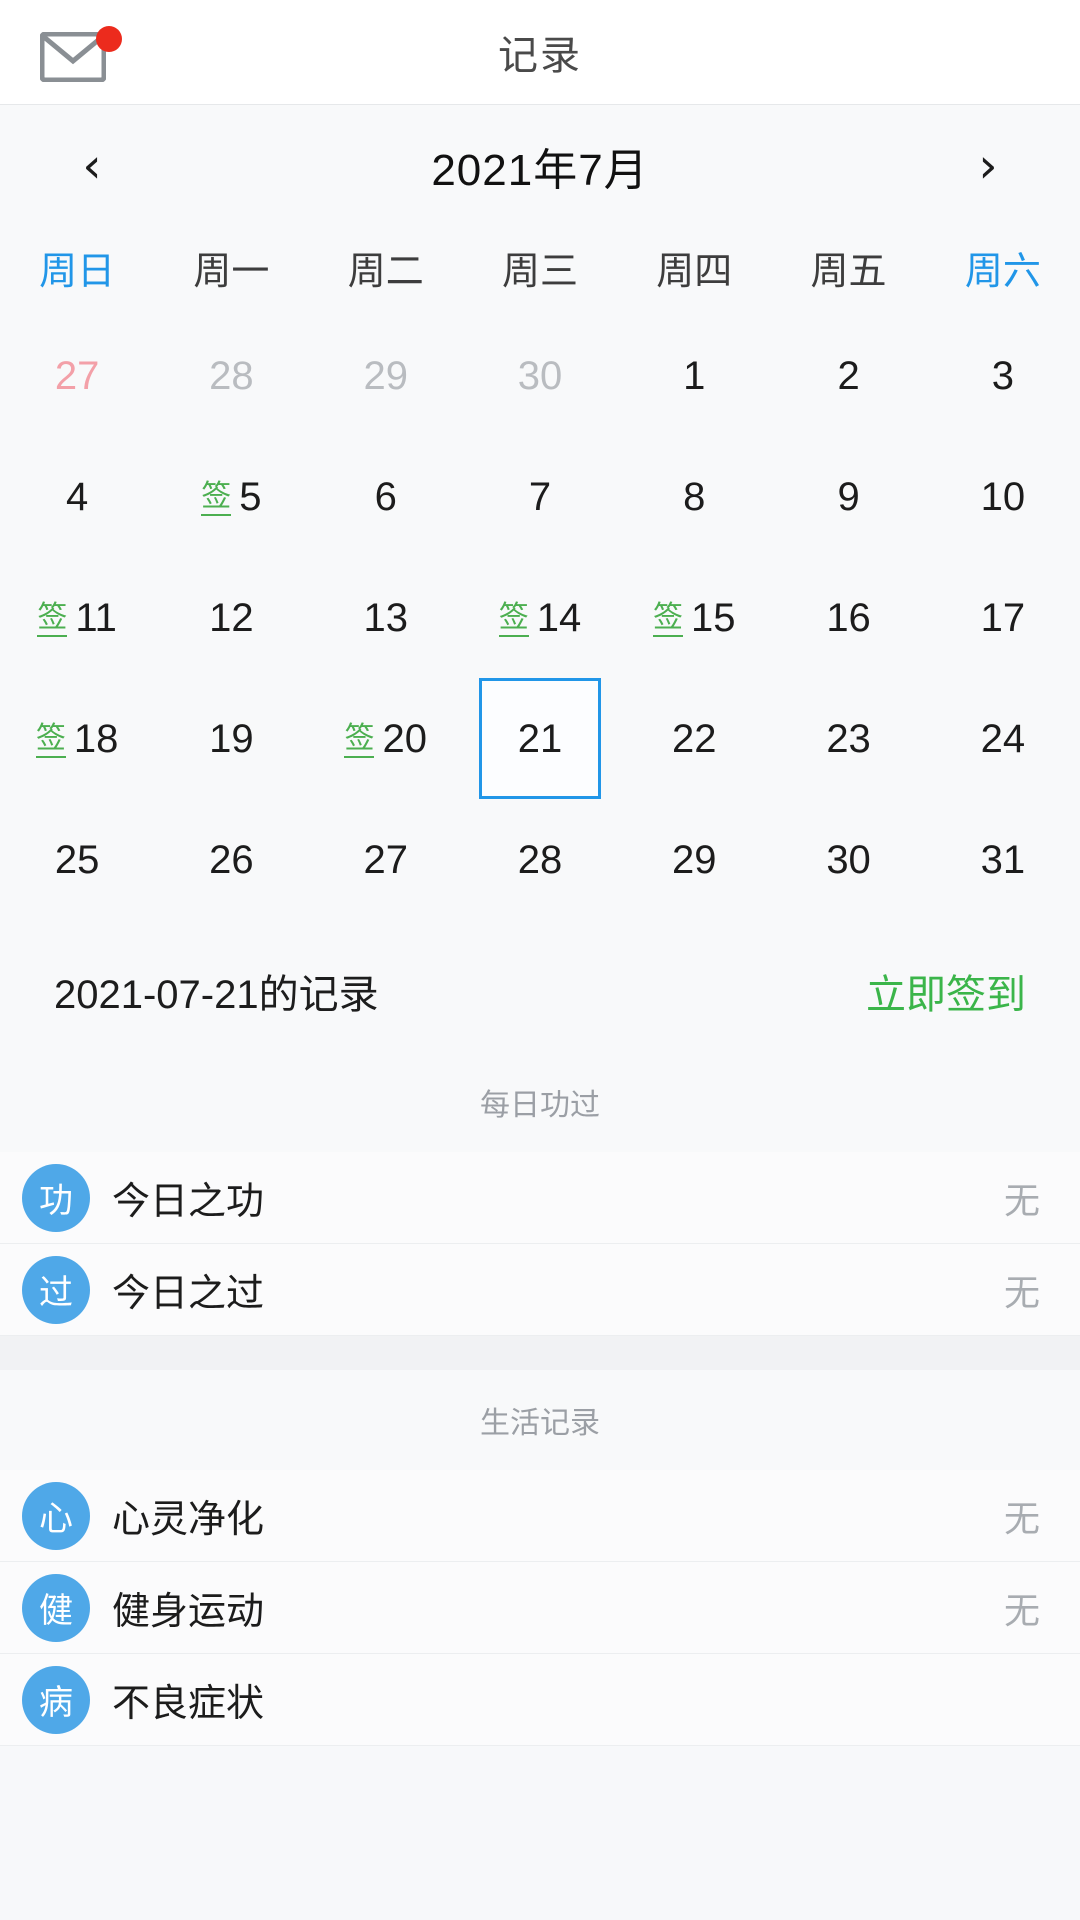 The image size is (1080, 1920). I want to click on calendar-day: 26, so click(231, 859).